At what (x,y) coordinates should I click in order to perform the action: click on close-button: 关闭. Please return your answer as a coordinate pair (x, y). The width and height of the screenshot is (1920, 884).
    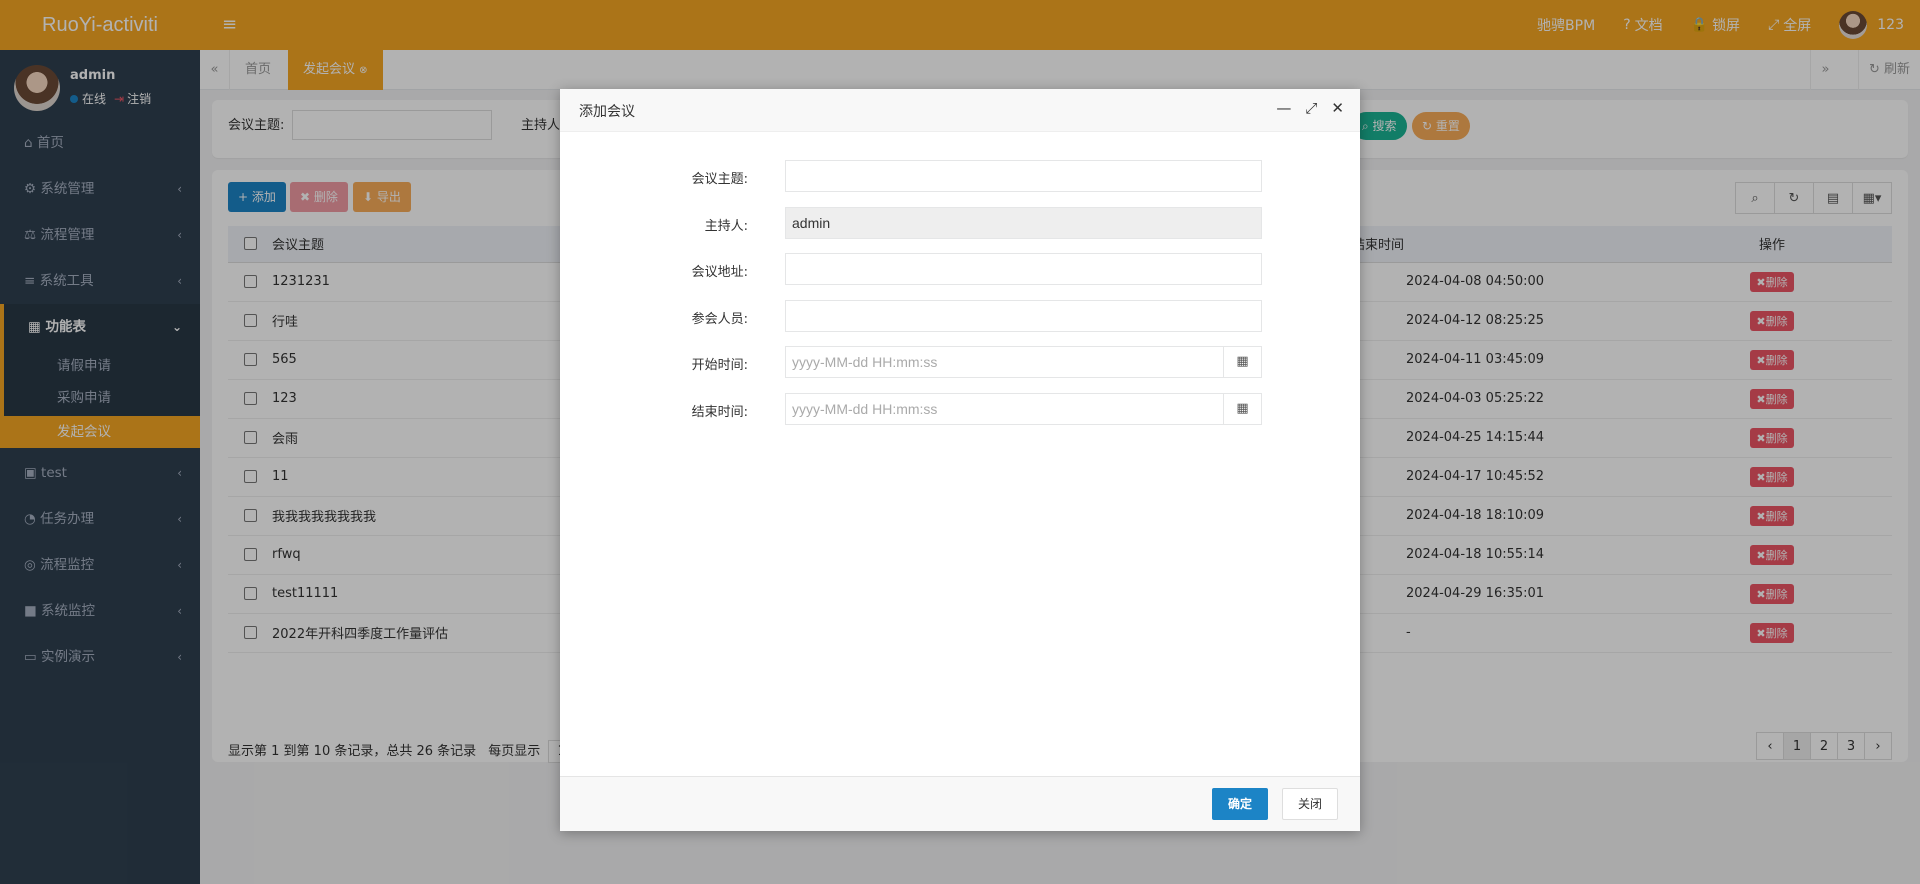
    Looking at the image, I should click on (1310, 804).